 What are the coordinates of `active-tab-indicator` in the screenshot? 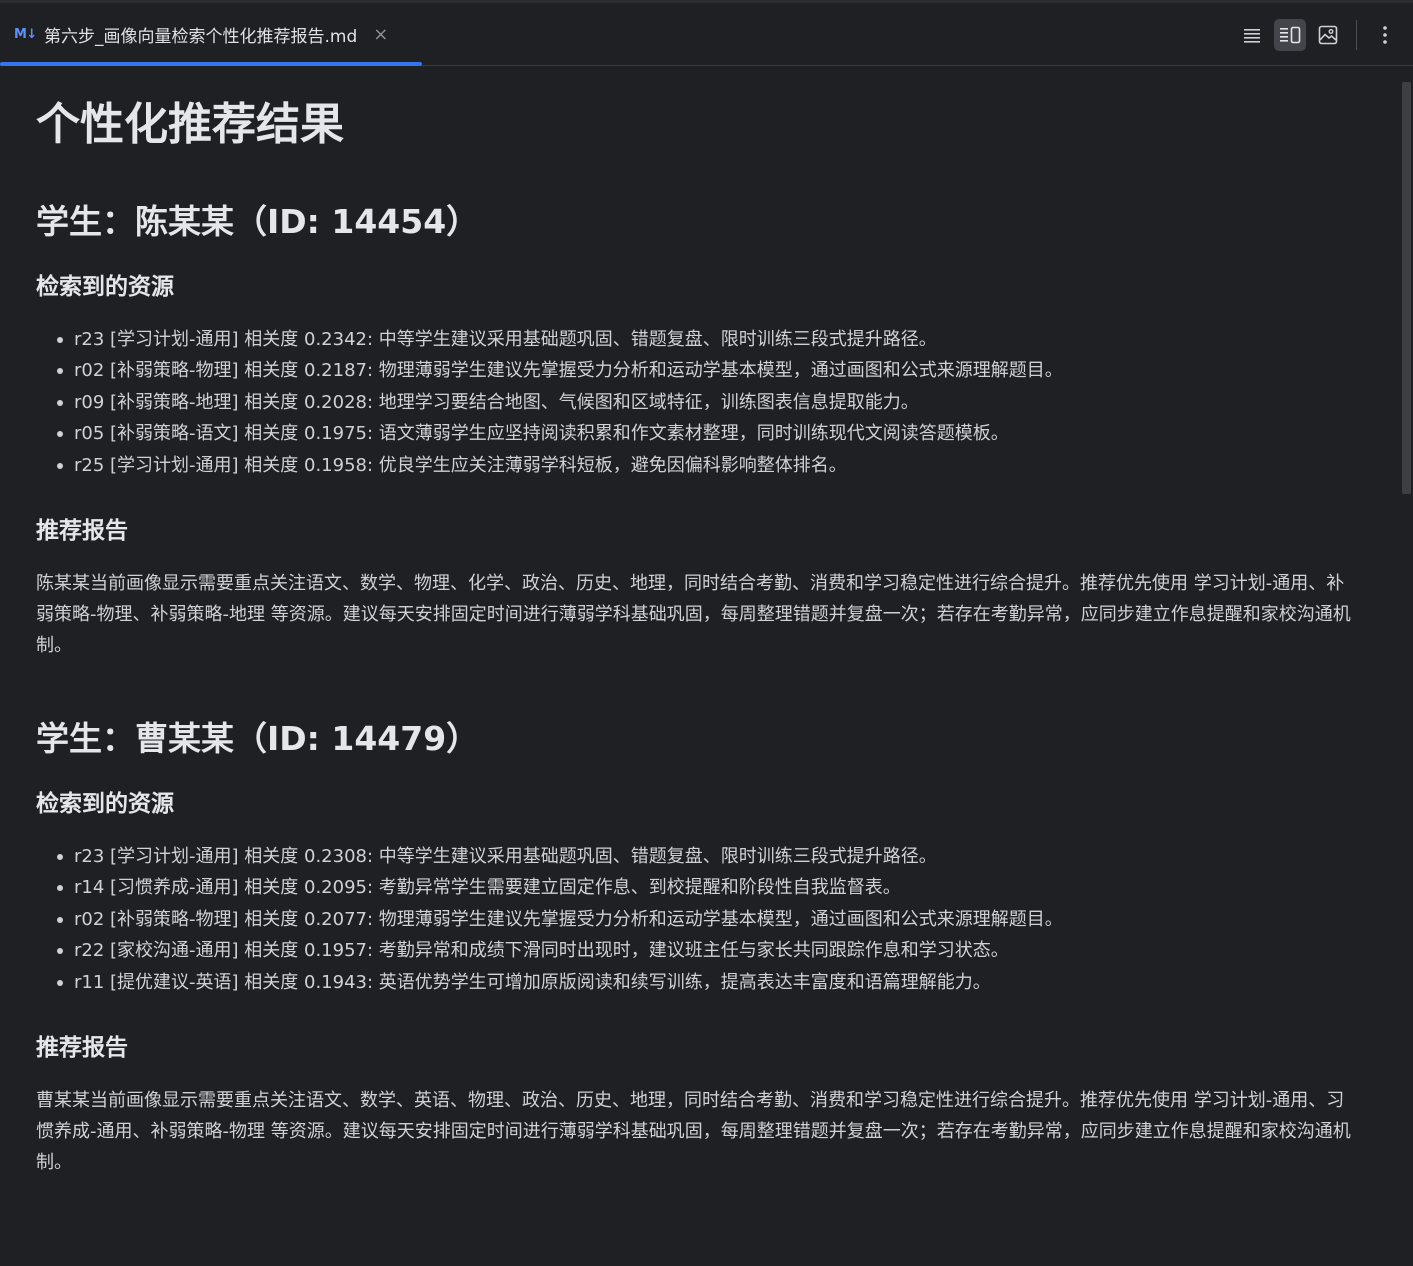 It's located at (211, 64).